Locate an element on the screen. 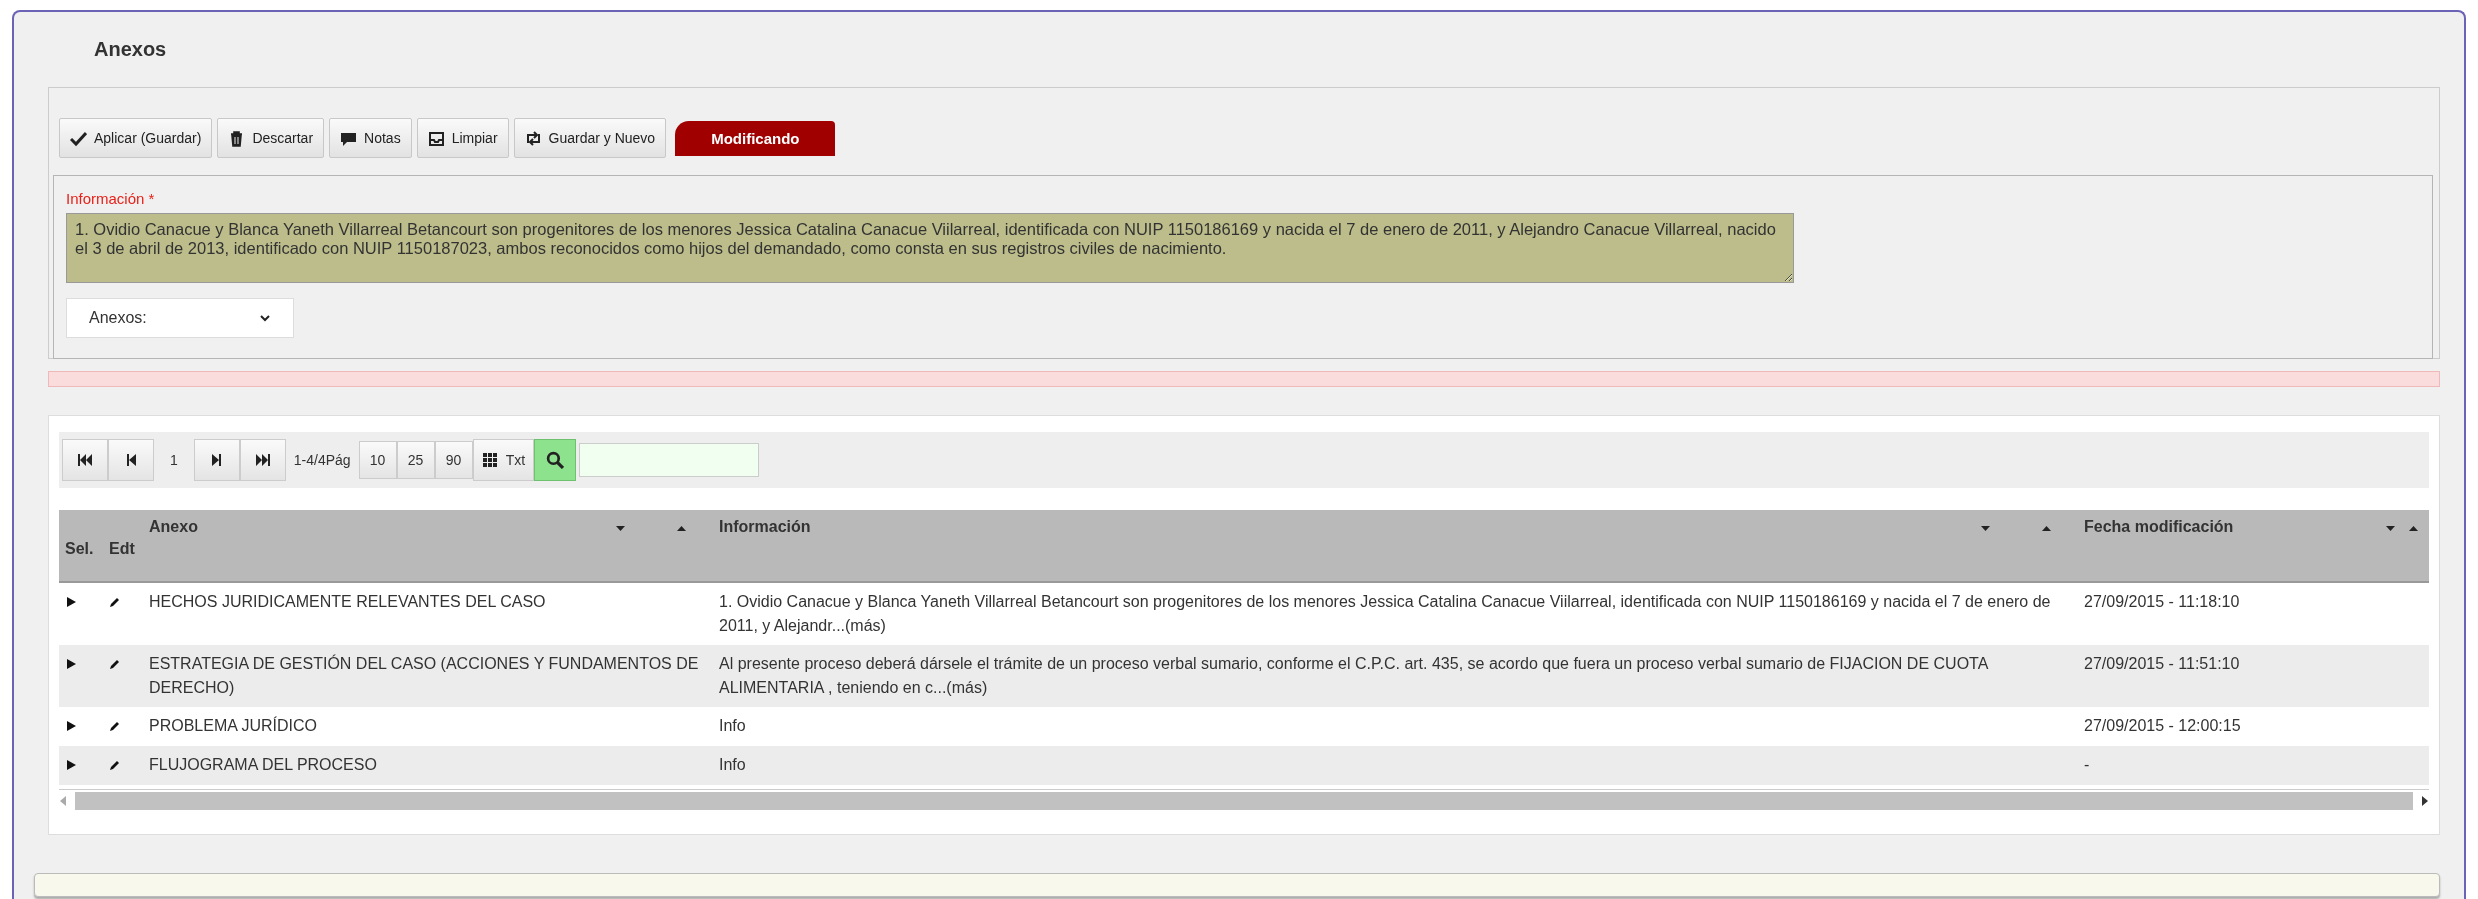 The image size is (2478, 899). page-size-button: 25 is located at coordinates (415, 460).